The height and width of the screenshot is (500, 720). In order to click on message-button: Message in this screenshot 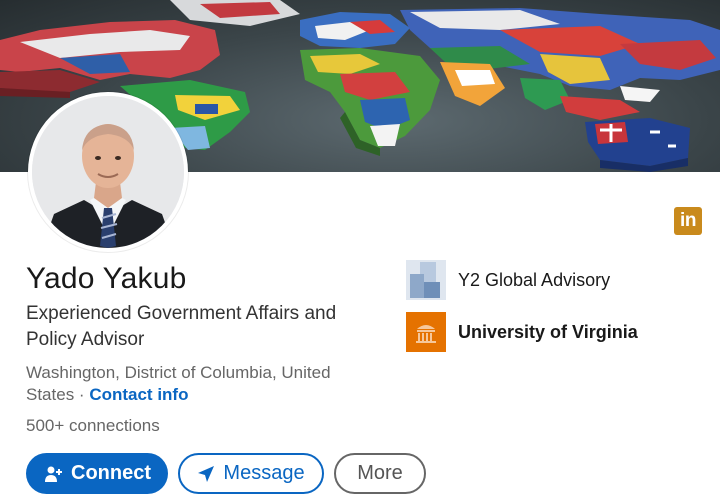, I will do `click(251, 473)`.